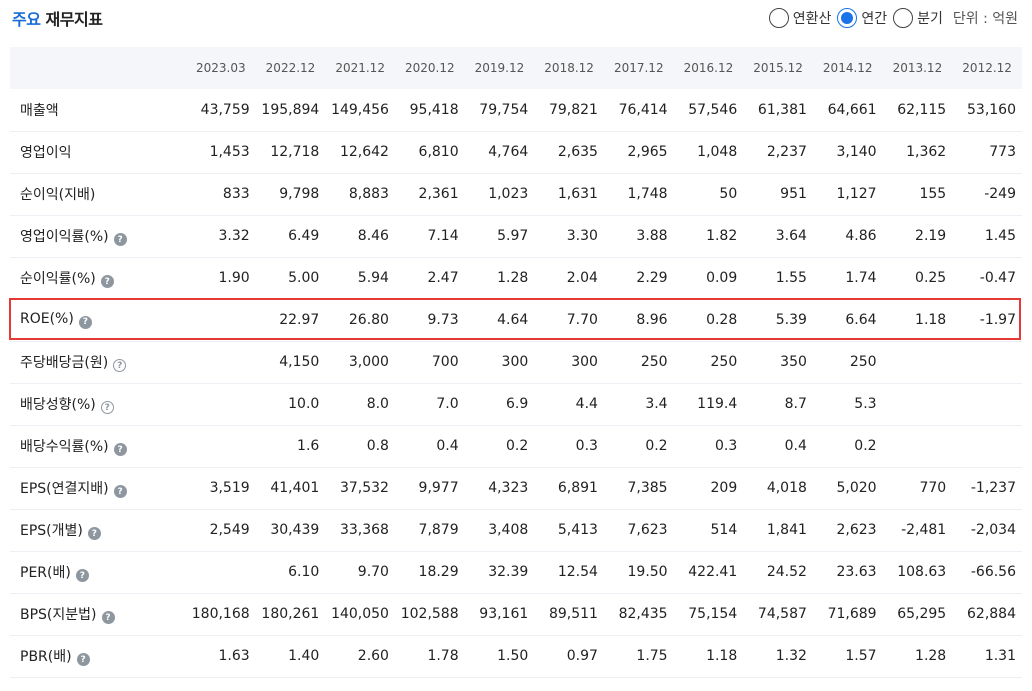 This screenshot has width=1032, height=691. What do you see at coordinates (299, 194) in the screenshot?
I see `table-cell: 9,798` at bounding box center [299, 194].